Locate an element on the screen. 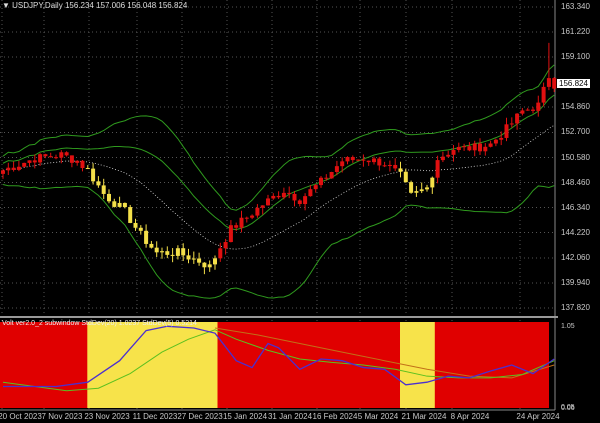  date-tick: 24 Apr 2024 is located at coordinates (538, 416).